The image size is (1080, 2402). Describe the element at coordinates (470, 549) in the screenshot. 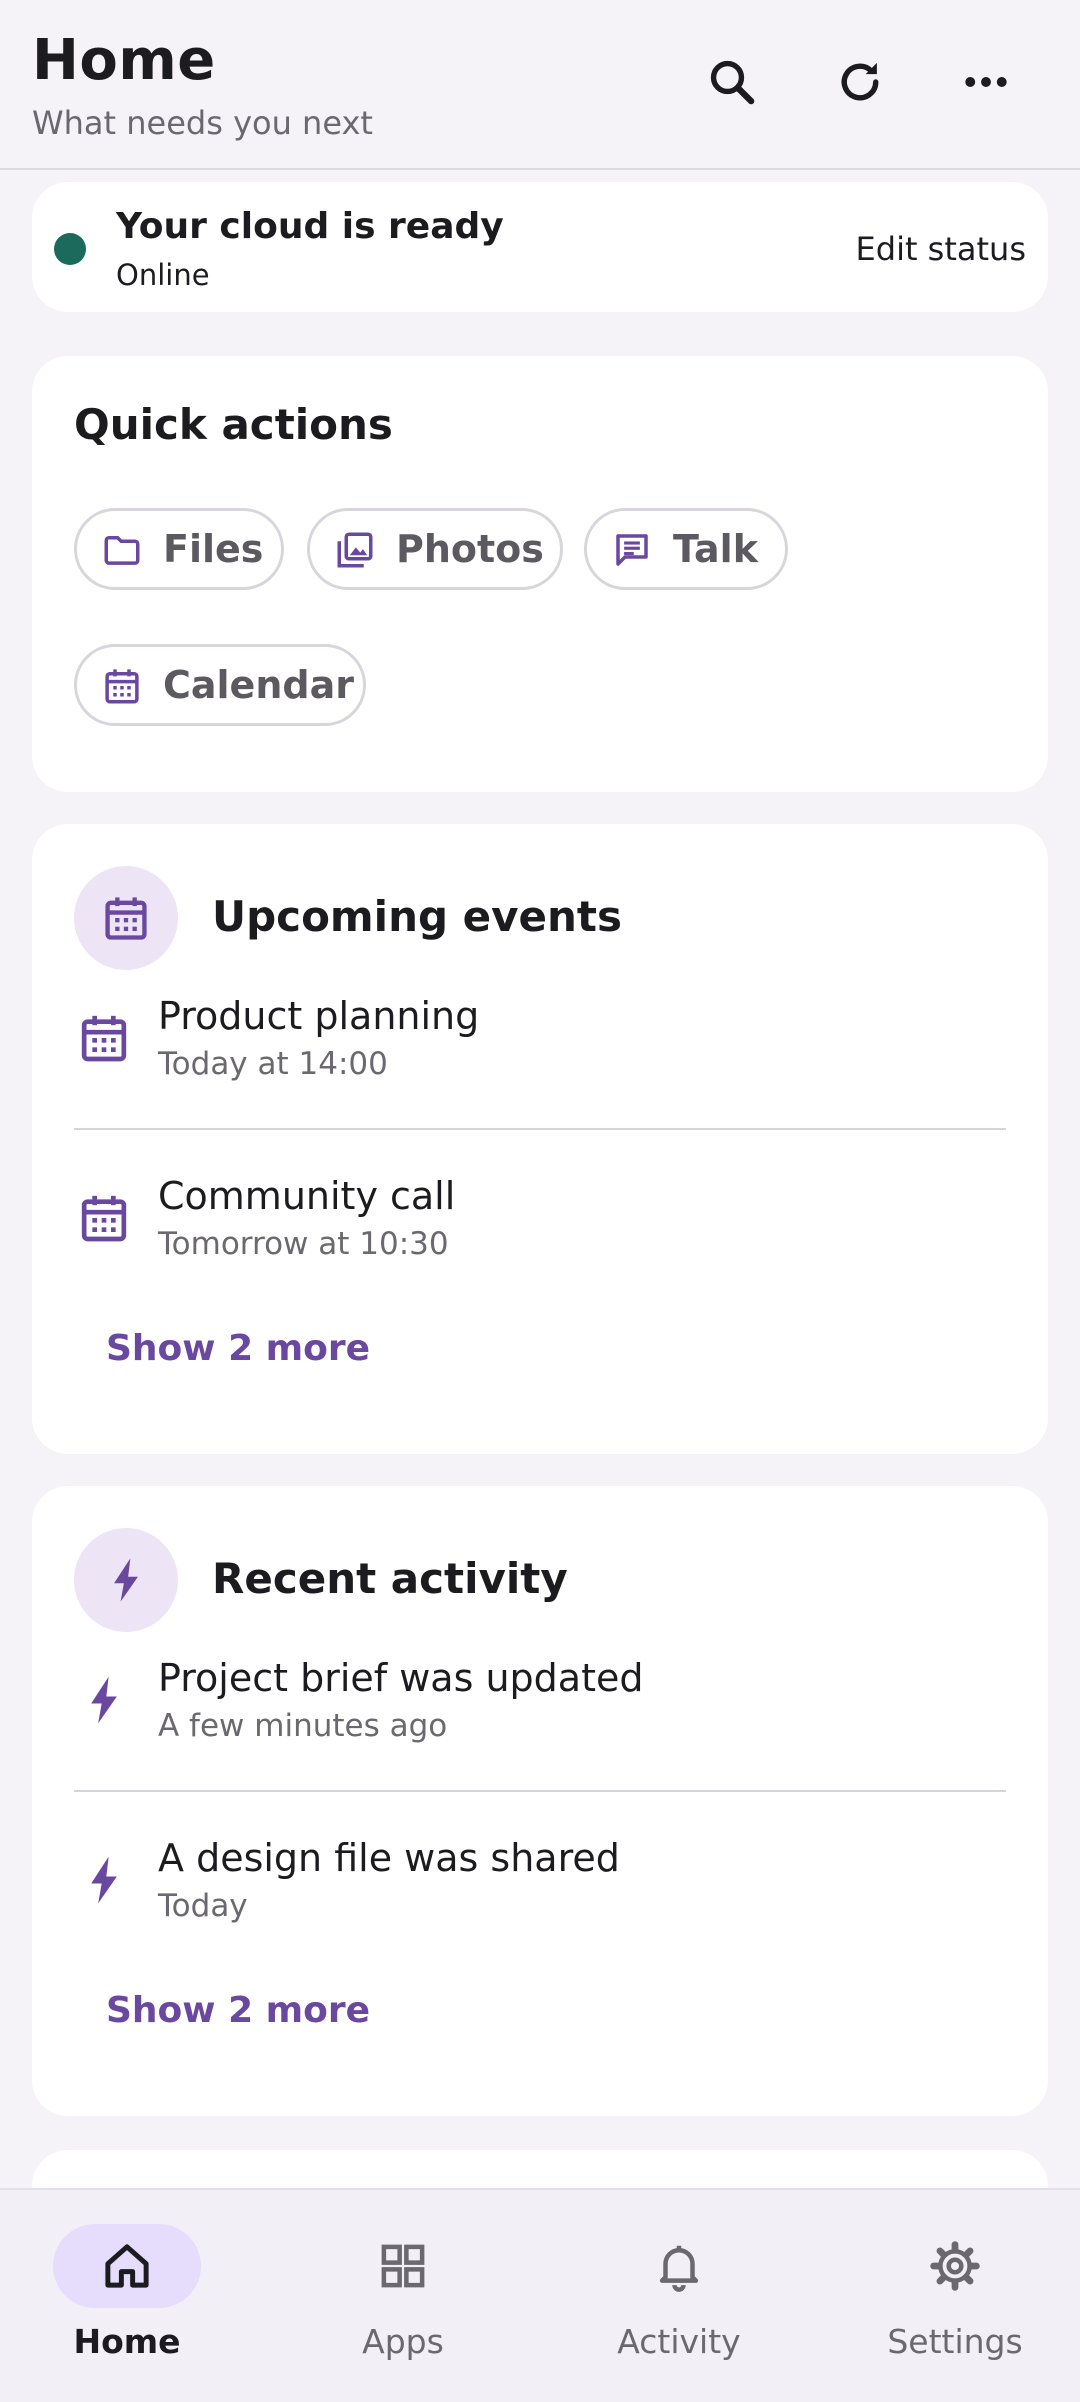

I see `photos-chip-label: Photos` at that location.